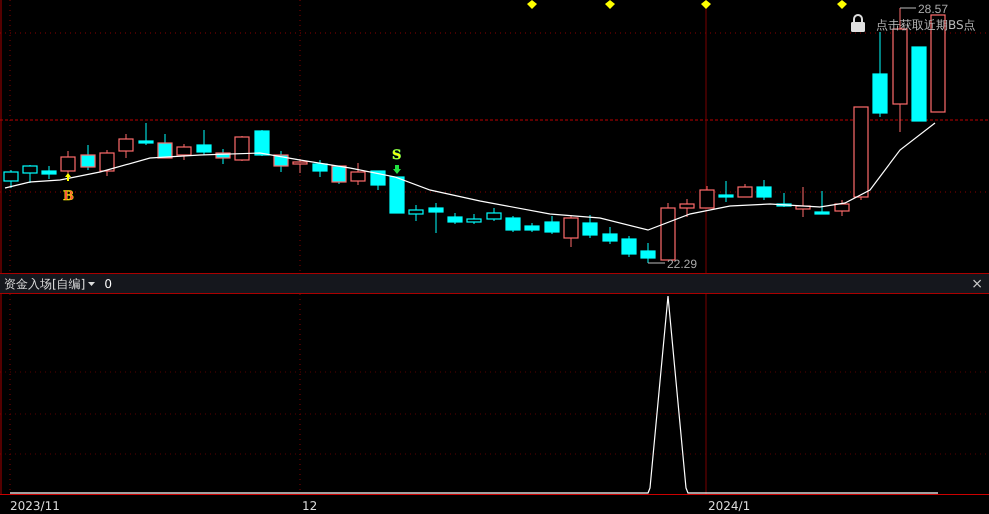  What do you see at coordinates (397, 155) in the screenshot?
I see `sell-marker: S` at bounding box center [397, 155].